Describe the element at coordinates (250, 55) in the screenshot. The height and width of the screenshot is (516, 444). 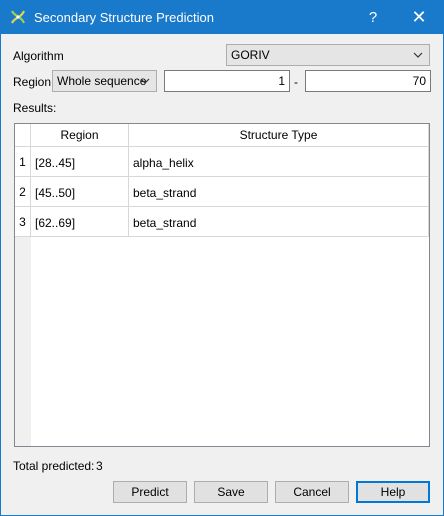
I see `algorithm-value: GORIV` at that location.